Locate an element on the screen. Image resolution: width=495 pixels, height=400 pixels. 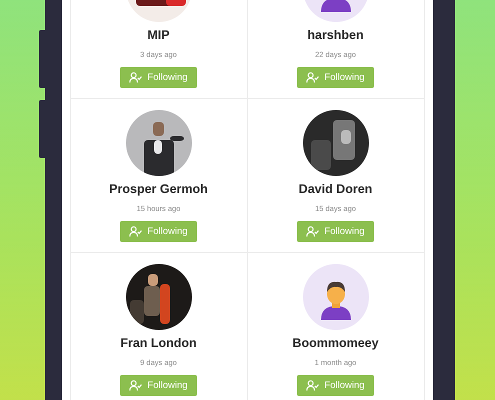
user-name: harshben is located at coordinates (335, 35).